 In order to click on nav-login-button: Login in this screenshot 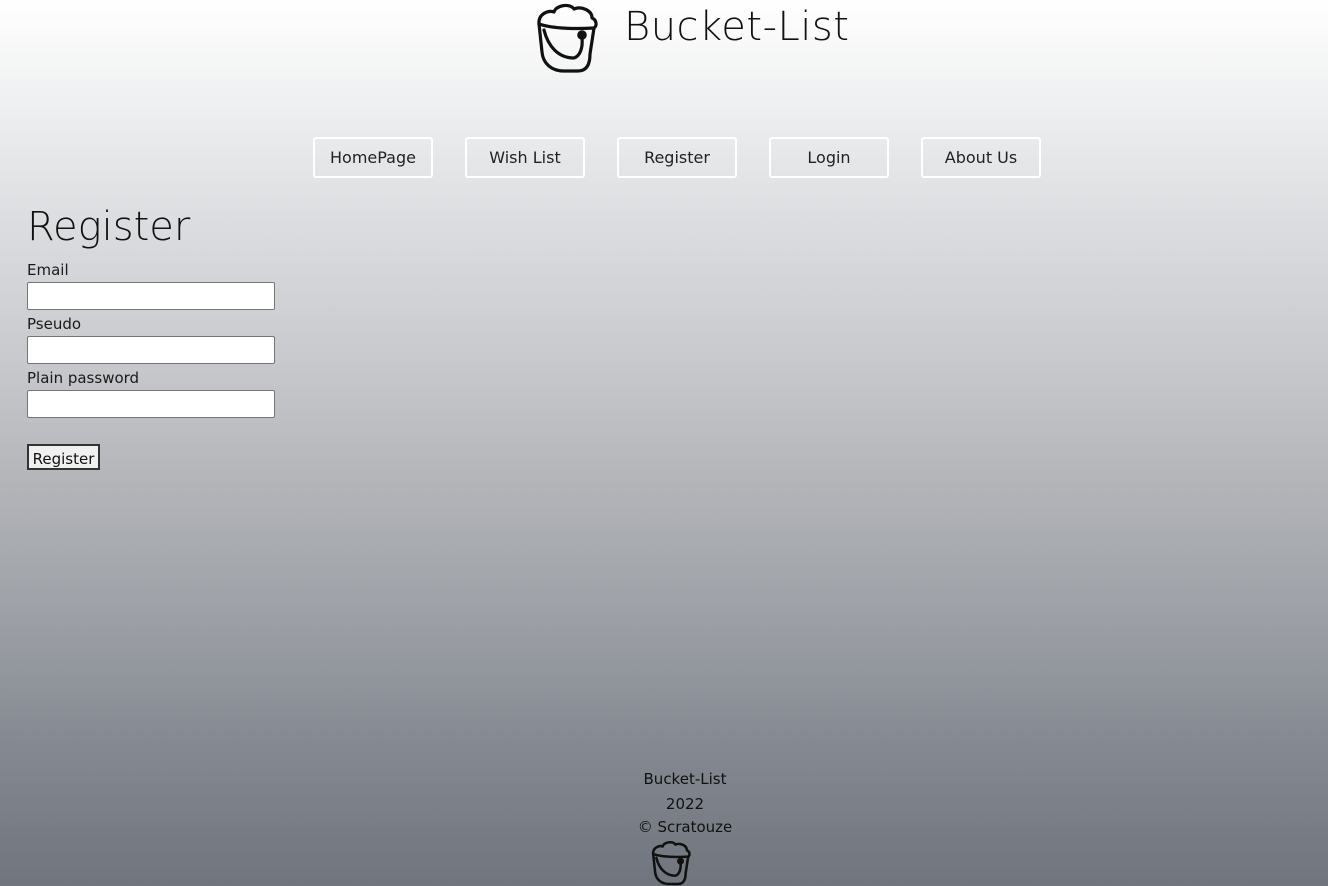, I will do `click(829, 157)`.